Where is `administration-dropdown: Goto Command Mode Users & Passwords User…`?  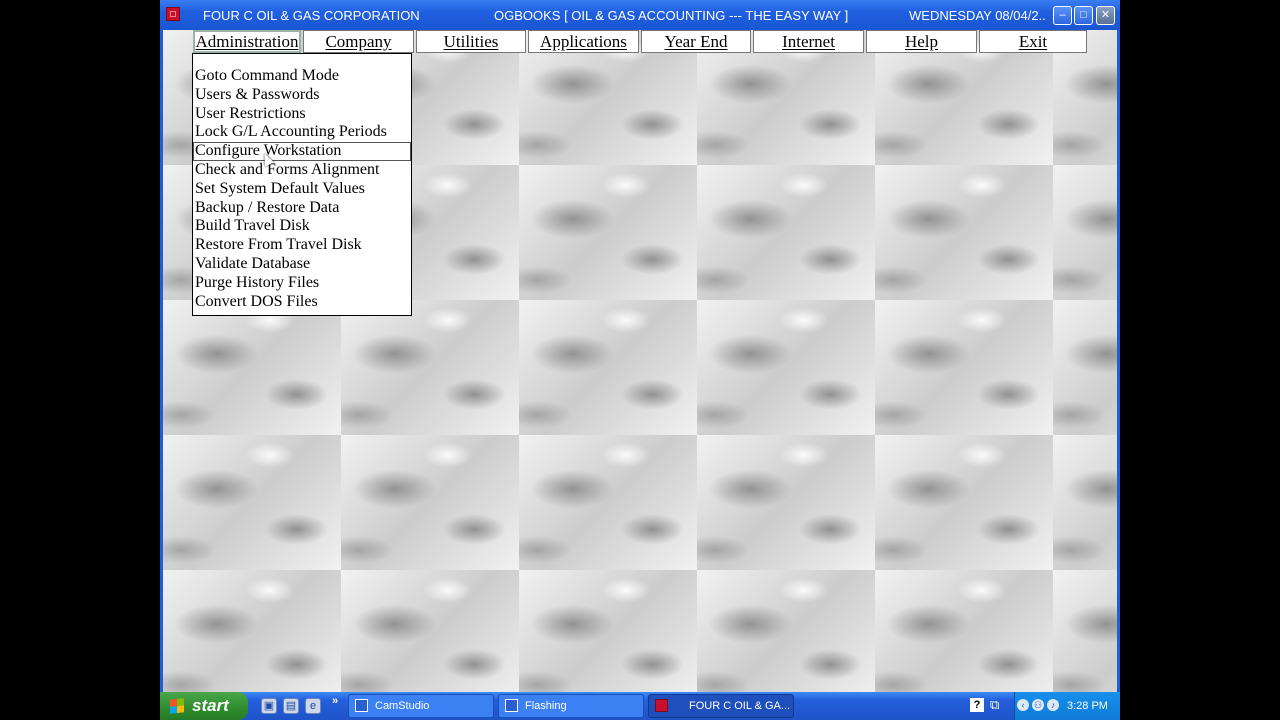
administration-dropdown: Goto Command Mode Users & Passwords User… is located at coordinates (302, 184).